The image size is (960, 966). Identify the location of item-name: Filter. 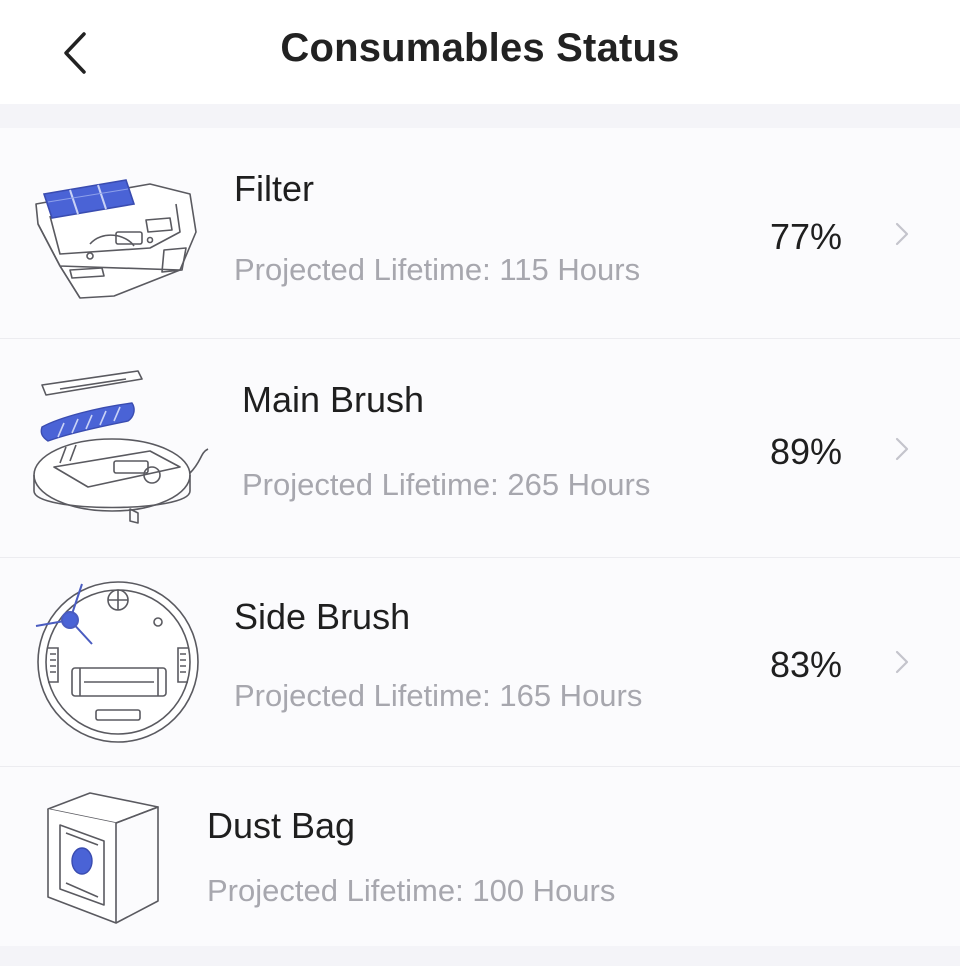
(274, 188).